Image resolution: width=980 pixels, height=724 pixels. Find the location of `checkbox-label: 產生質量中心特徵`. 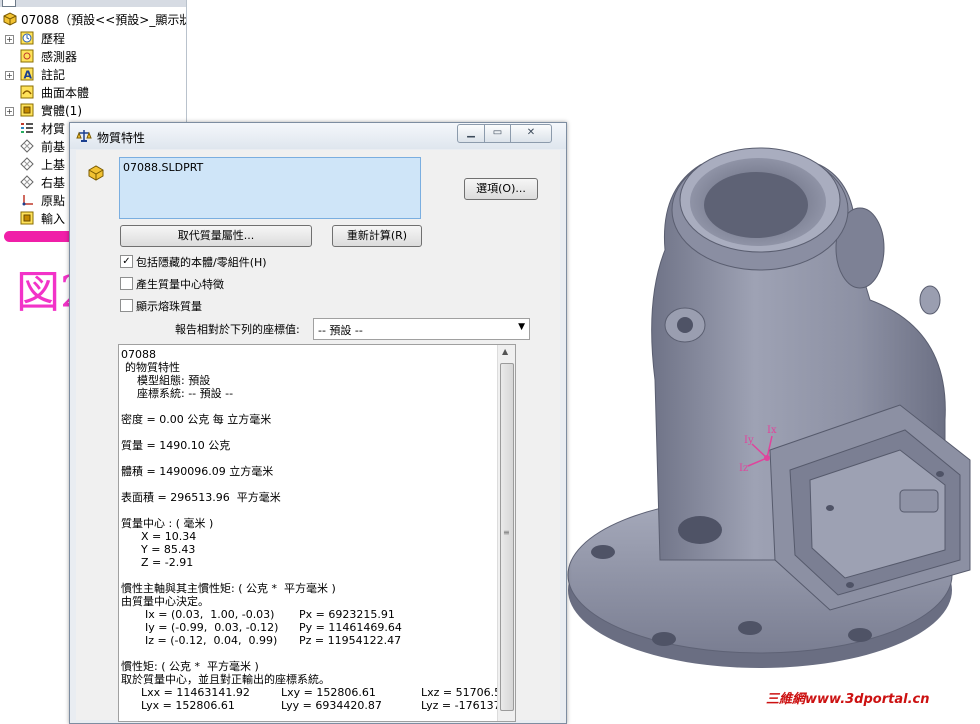

checkbox-label: 產生質量中心特徵 is located at coordinates (180, 284).